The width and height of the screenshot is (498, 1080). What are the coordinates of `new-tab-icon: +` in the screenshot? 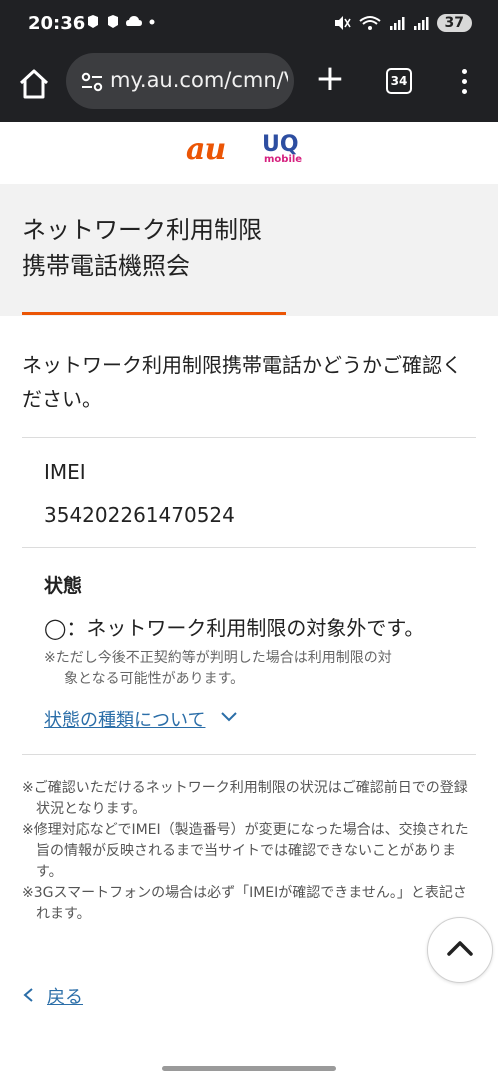 It's located at (330, 79).